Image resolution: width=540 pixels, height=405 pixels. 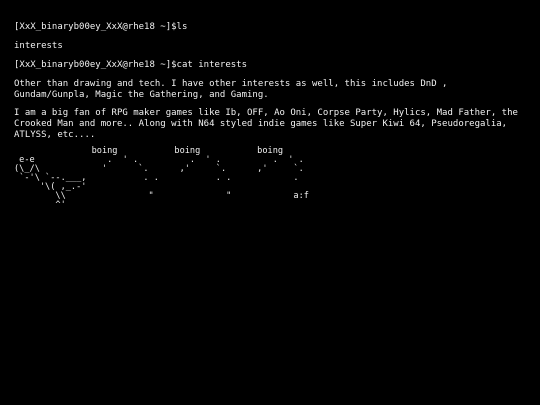 What do you see at coordinates (101, 27) in the screenshot?
I see `shell-prompt-ls: [XxX_binaryb00ey_XxX@rhe18 ~]$ls` at bounding box center [101, 27].